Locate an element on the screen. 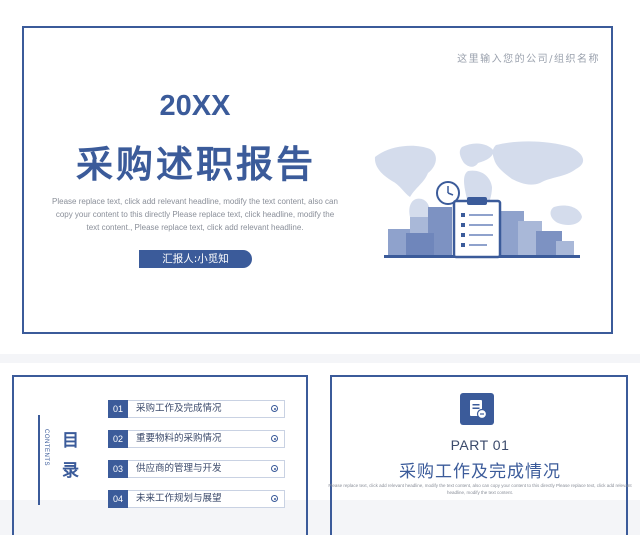 This screenshot has height=535, width=640. toc-item-number: 04 is located at coordinates (118, 499).